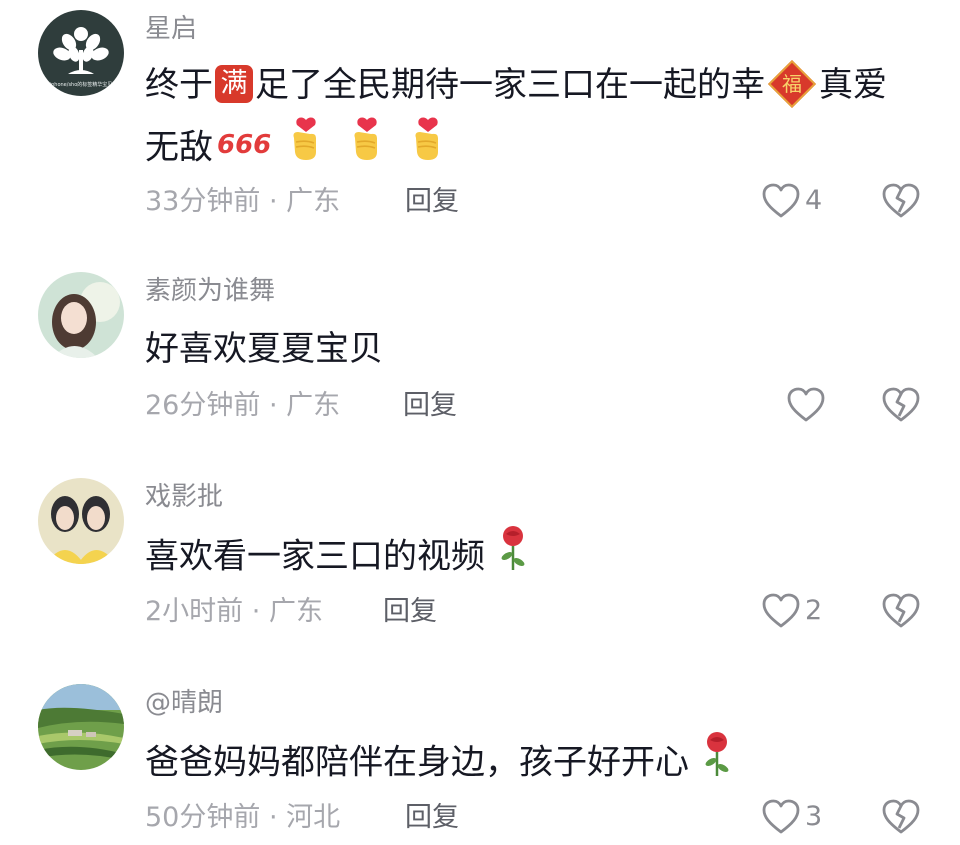  I want to click on fu-character: 福, so click(792, 83).